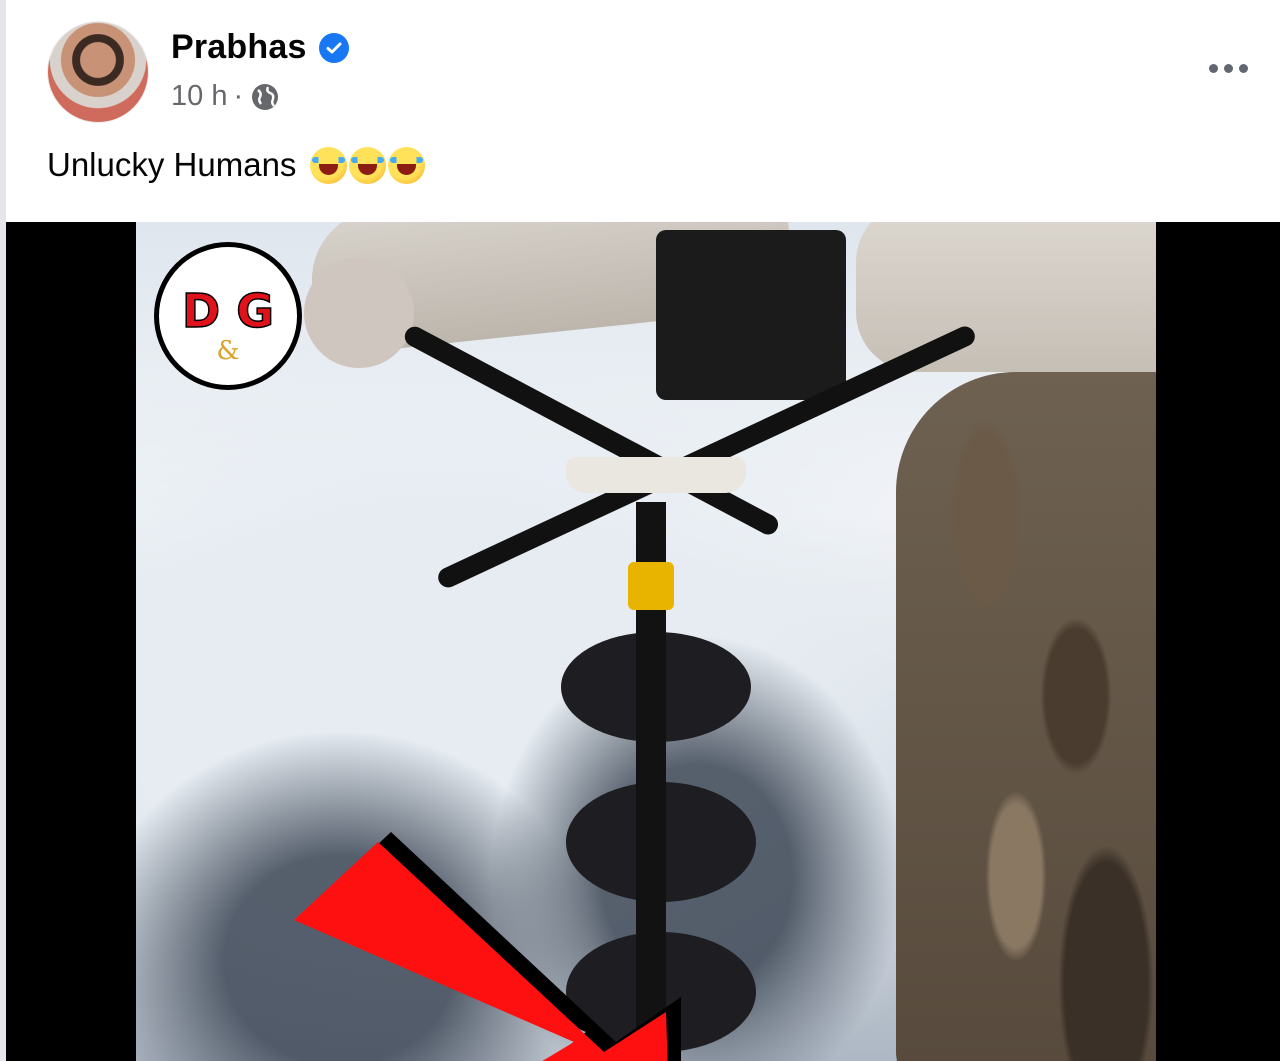  I want to click on video-arm-right, so click(1006, 297).